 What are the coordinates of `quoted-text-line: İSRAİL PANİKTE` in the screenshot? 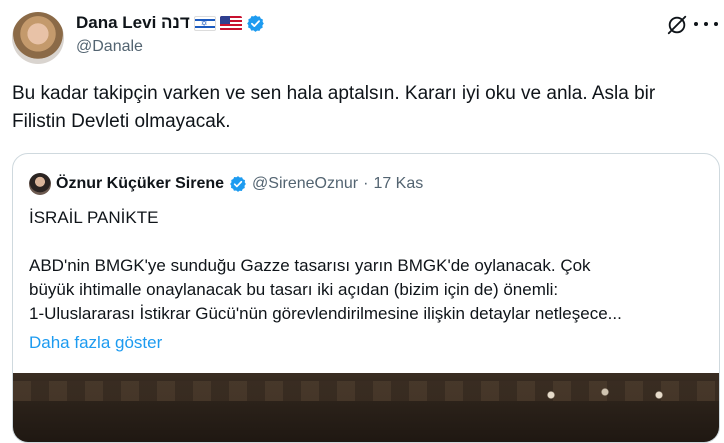 It's located at (94, 217).